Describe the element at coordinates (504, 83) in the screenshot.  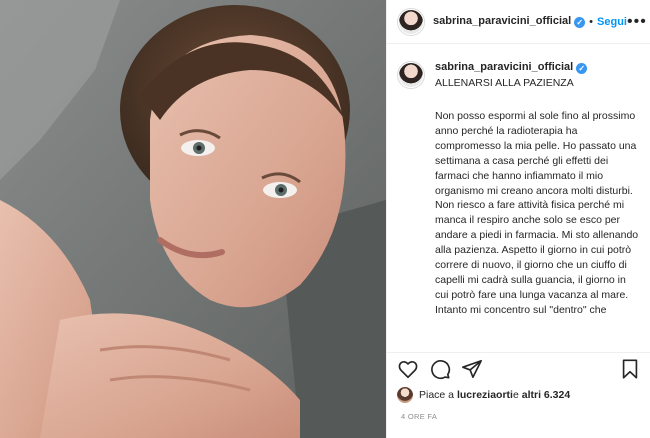
I see `caption-title: ALLENARSI ALLA PAZIENZA` at that location.